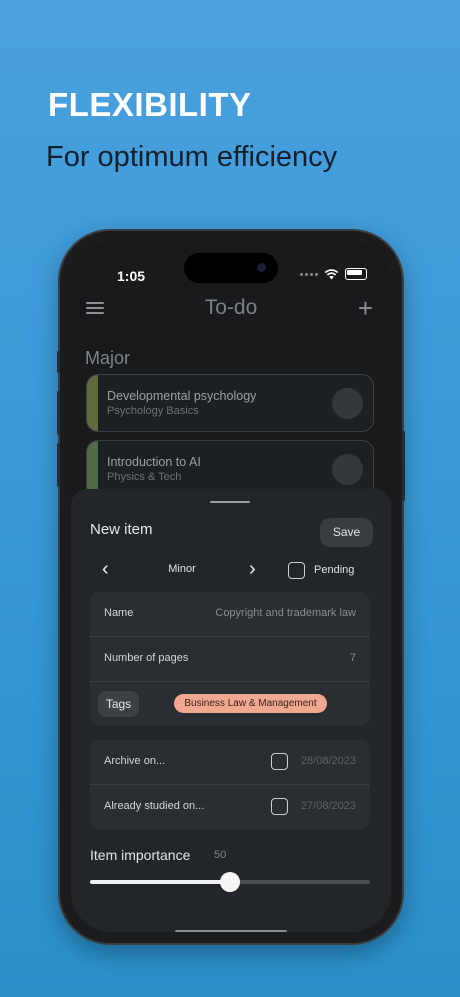 The width and height of the screenshot is (460, 997). What do you see at coordinates (231, 931) in the screenshot?
I see `home-indicator` at bounding box center [231, 931].